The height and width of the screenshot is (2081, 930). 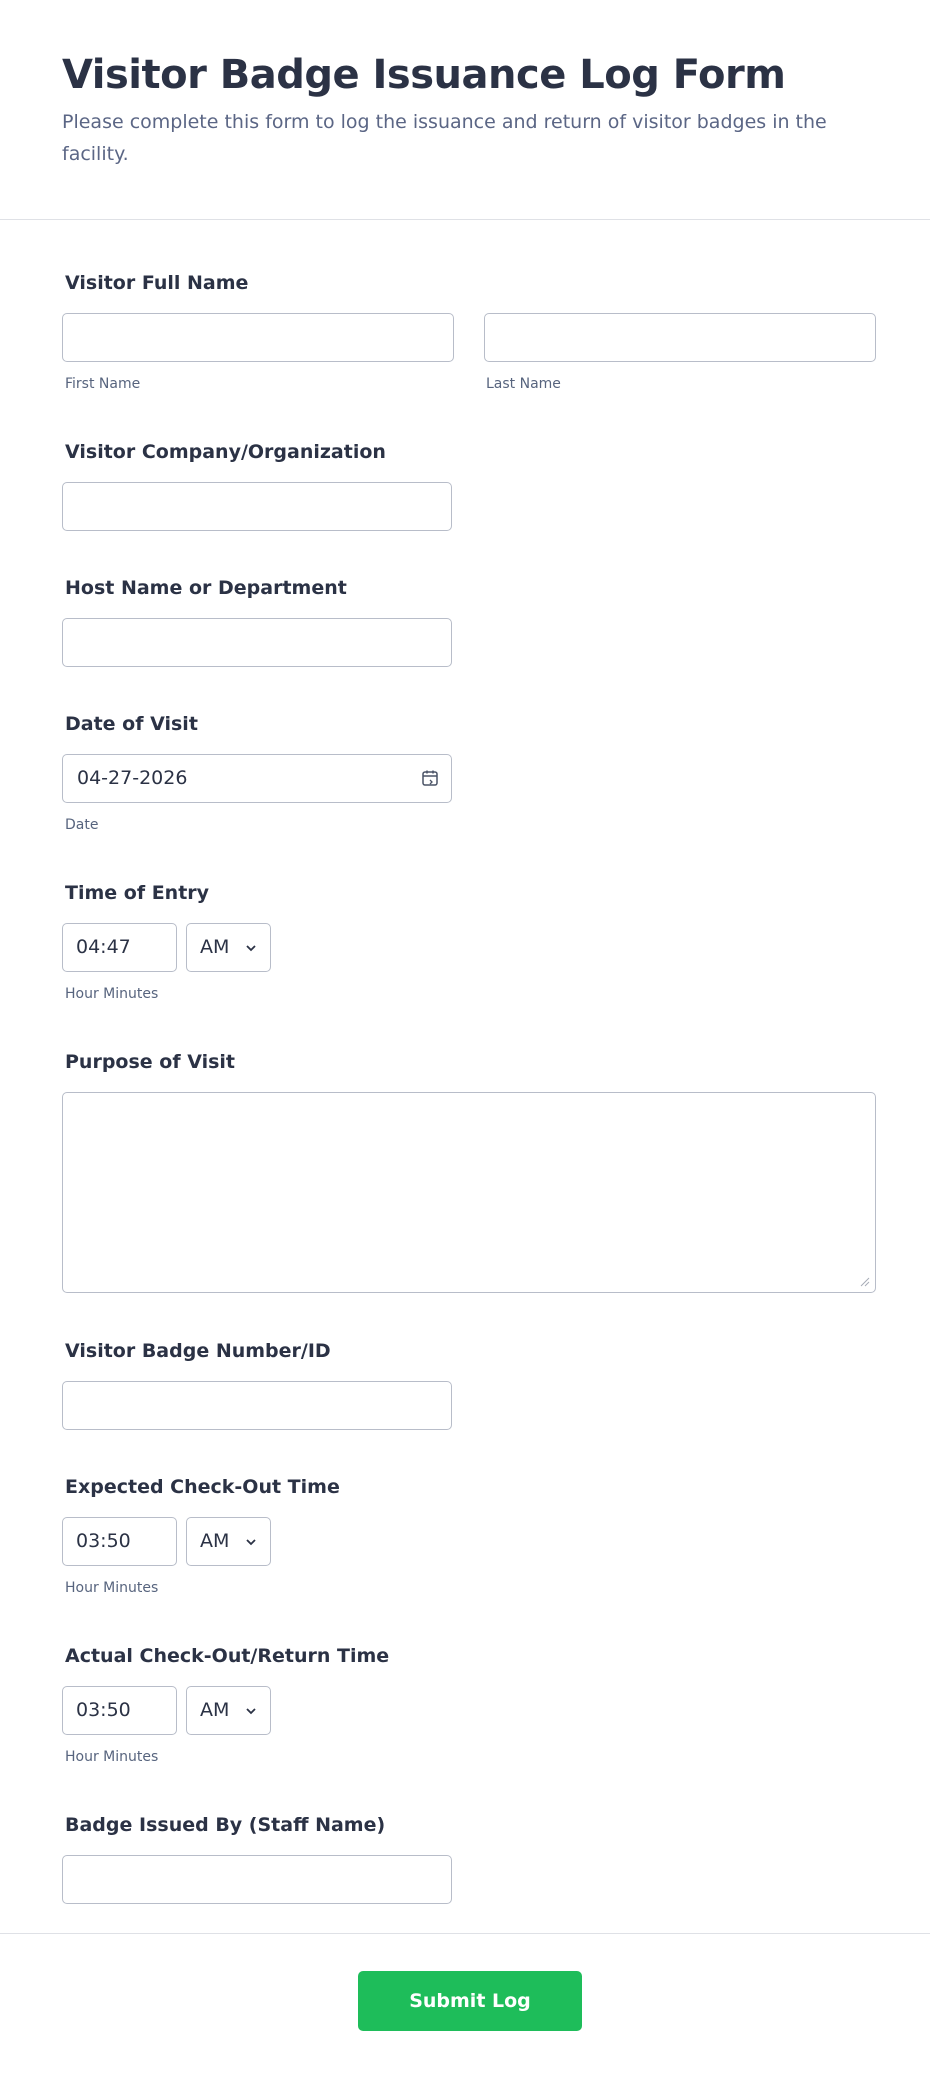 I want to click on page-title: Visitor Badge Issuance Log Form, so click(x=424, y=75).